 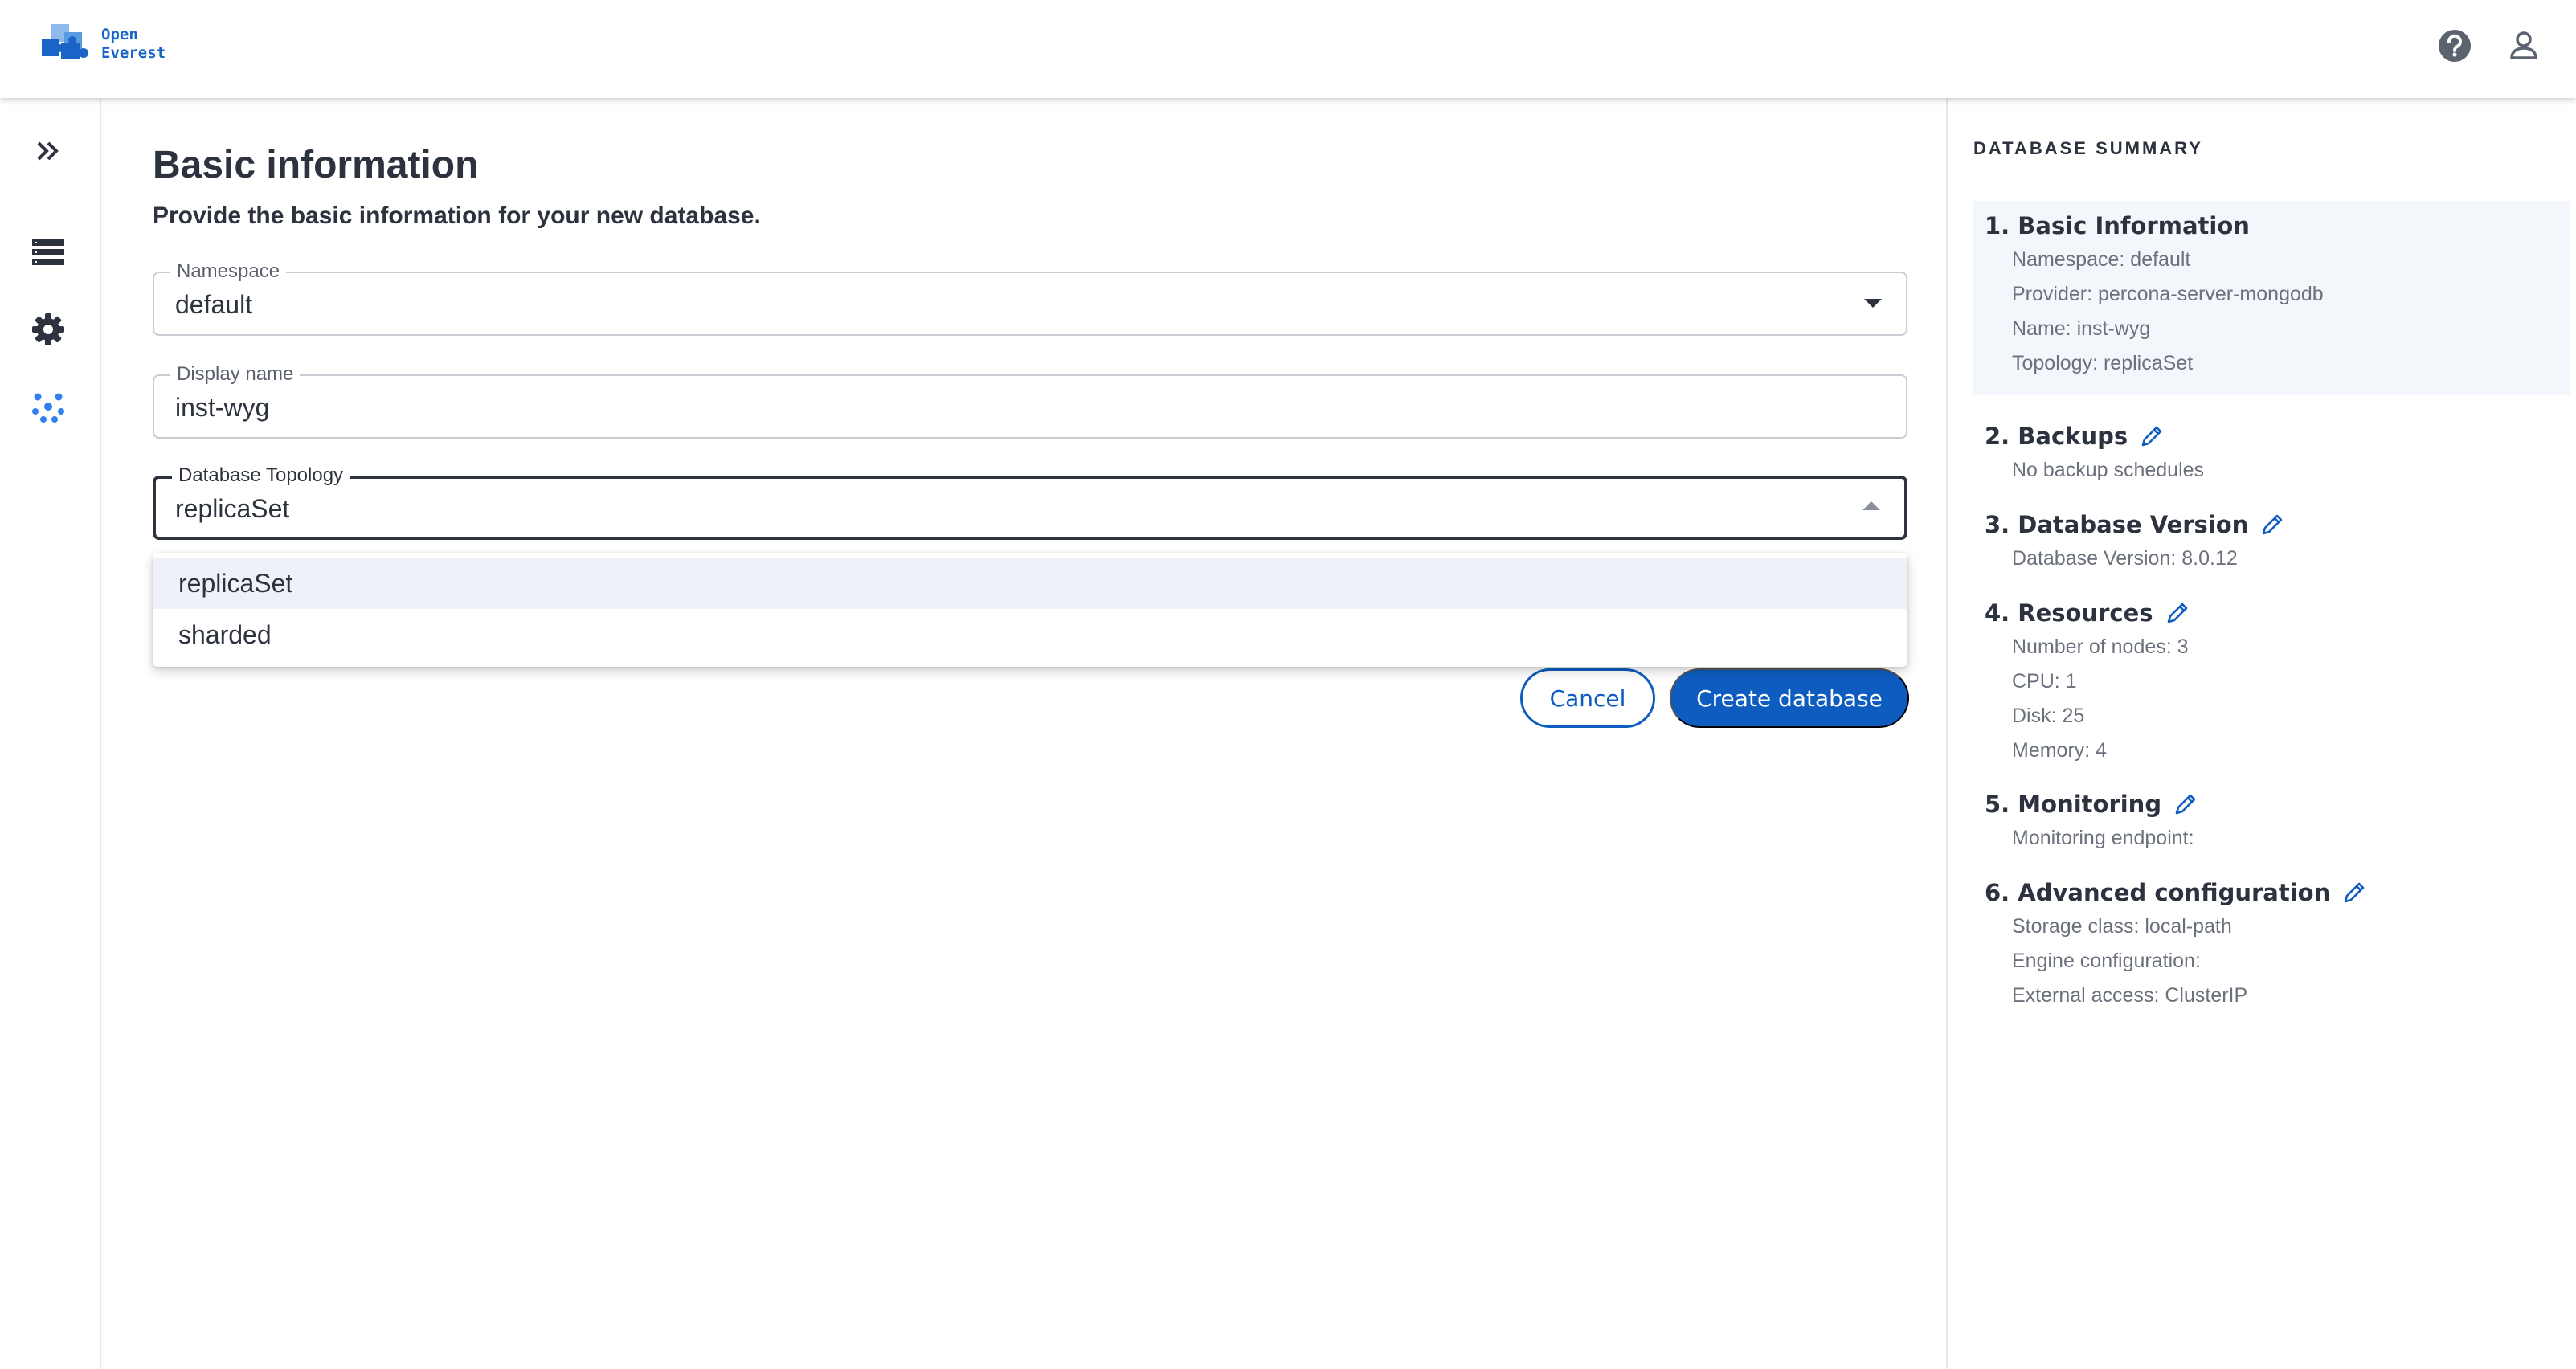 I want to click on summary-line: External access: ClusterIP, so click(x=2130, y=995).